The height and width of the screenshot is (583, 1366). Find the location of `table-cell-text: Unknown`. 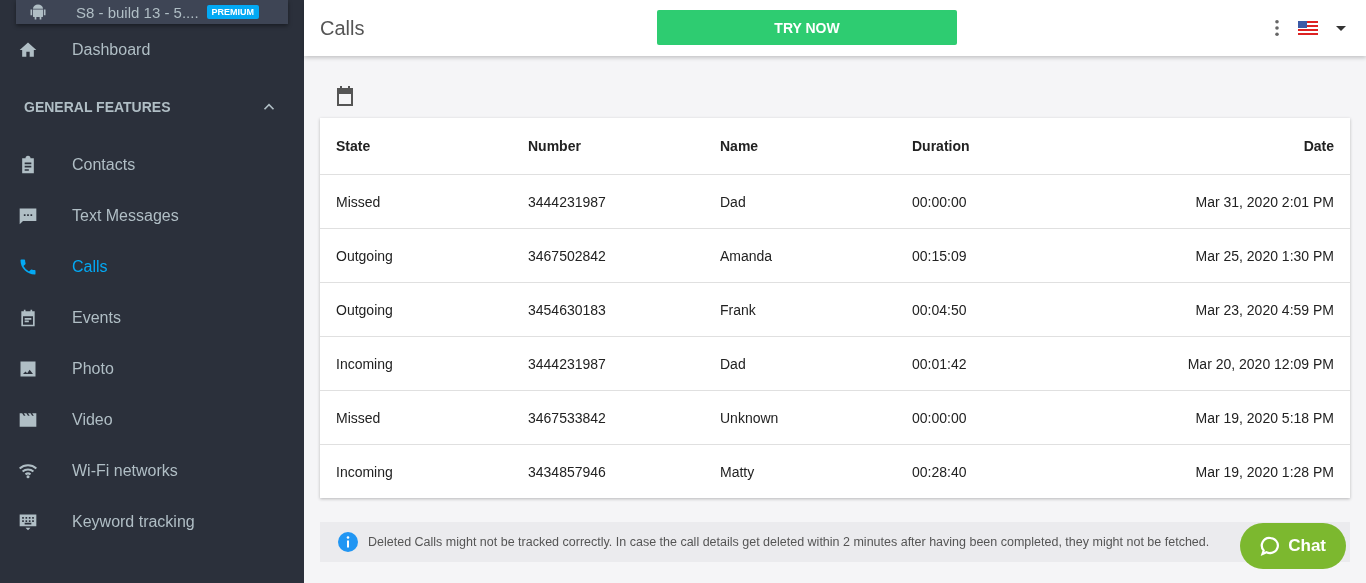

table-cell-text: Unknown is located at coordinates (750, 417).